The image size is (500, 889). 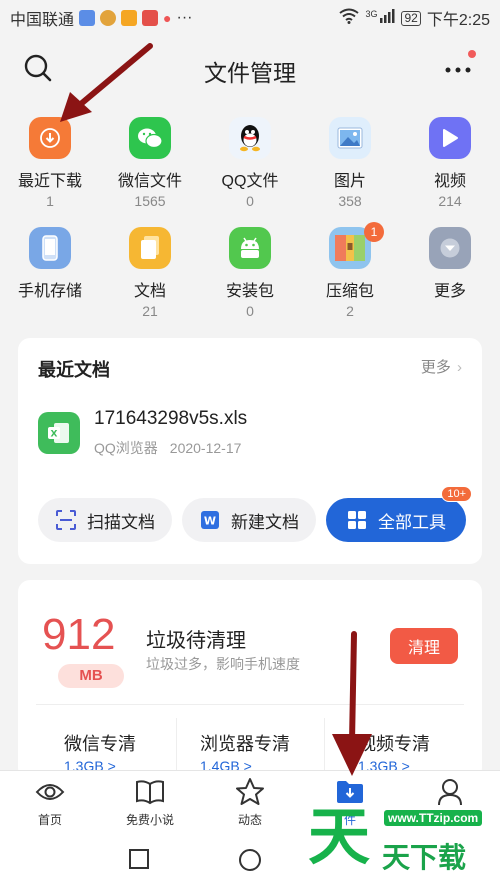 I want to click on category-qq-files: QQ文件 0, so click(x=250, y=167).